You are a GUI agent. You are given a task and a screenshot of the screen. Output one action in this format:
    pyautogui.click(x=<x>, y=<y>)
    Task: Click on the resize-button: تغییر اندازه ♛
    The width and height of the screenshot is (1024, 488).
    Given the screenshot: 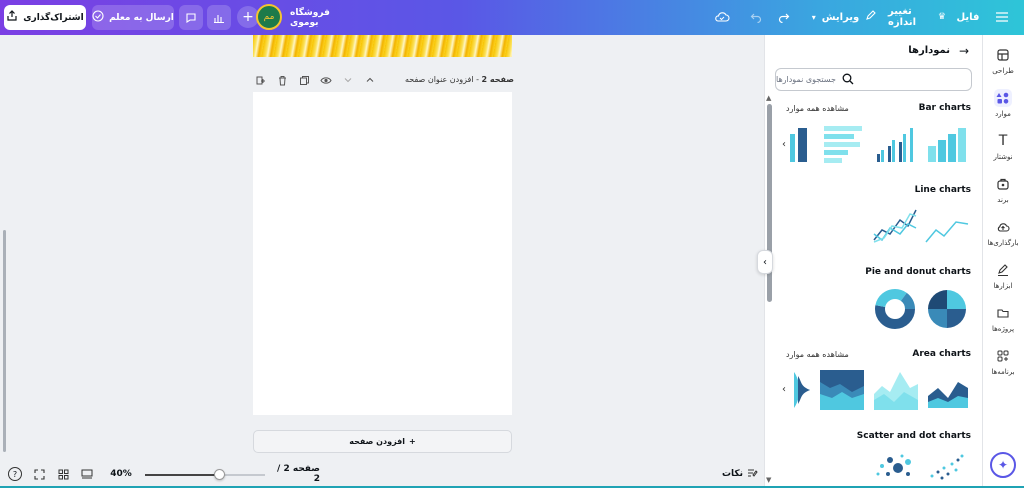 What is the action you would take?
    pyautogui.click(x=917, y=17)
    